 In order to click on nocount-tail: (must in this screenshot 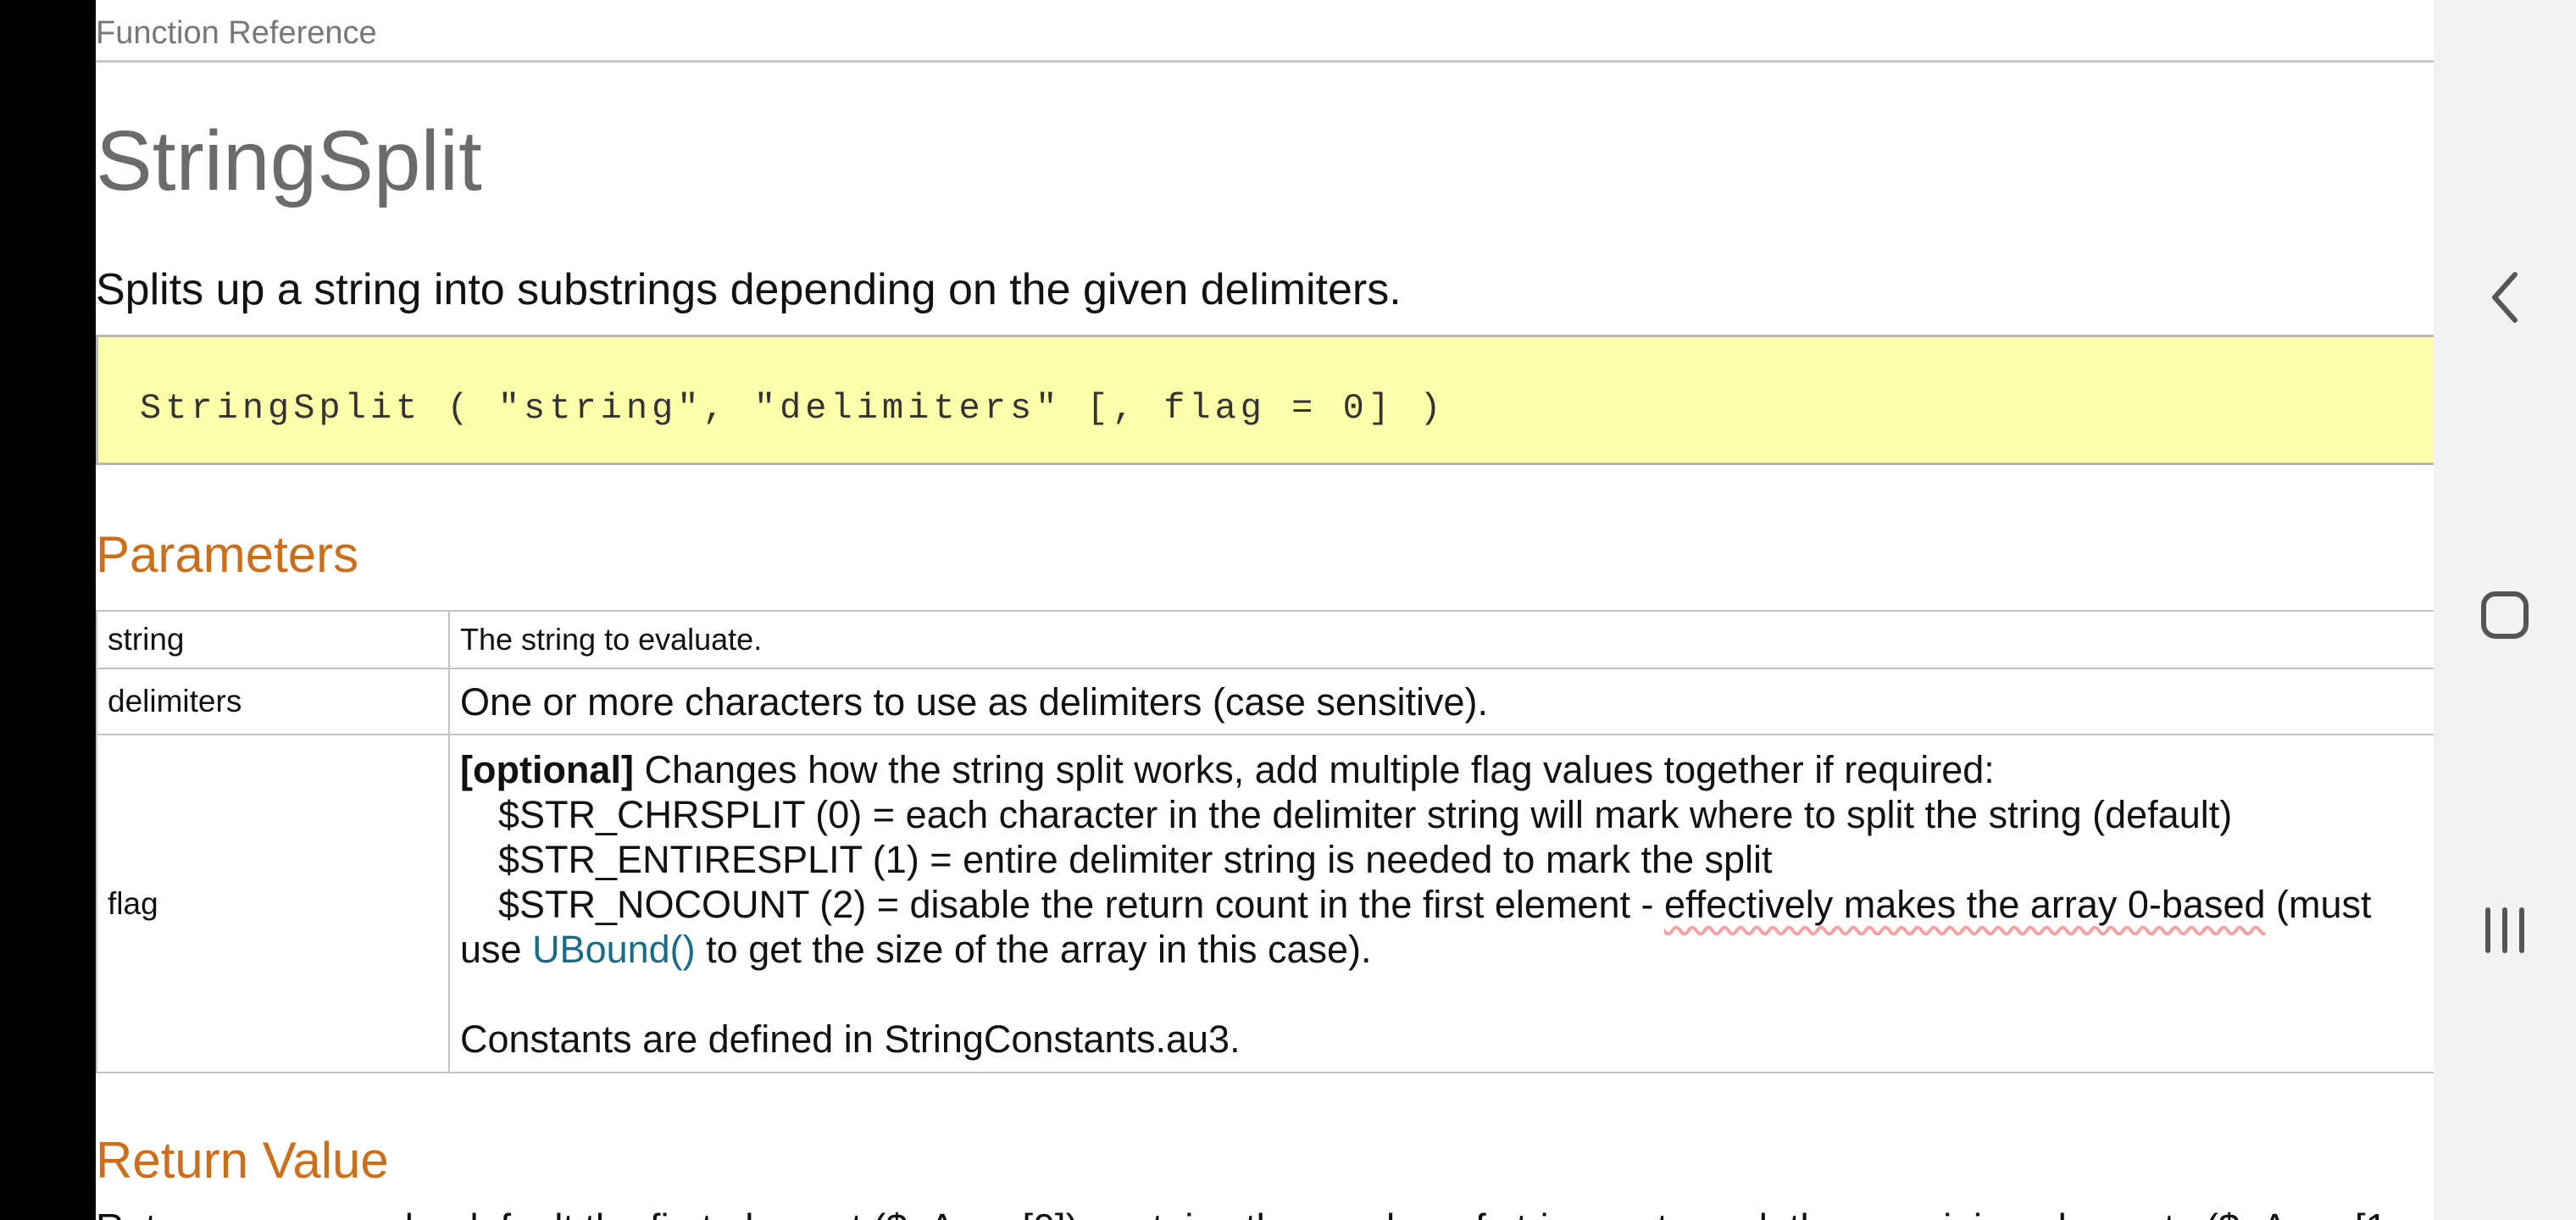, I will do `click(2318, 904)`.